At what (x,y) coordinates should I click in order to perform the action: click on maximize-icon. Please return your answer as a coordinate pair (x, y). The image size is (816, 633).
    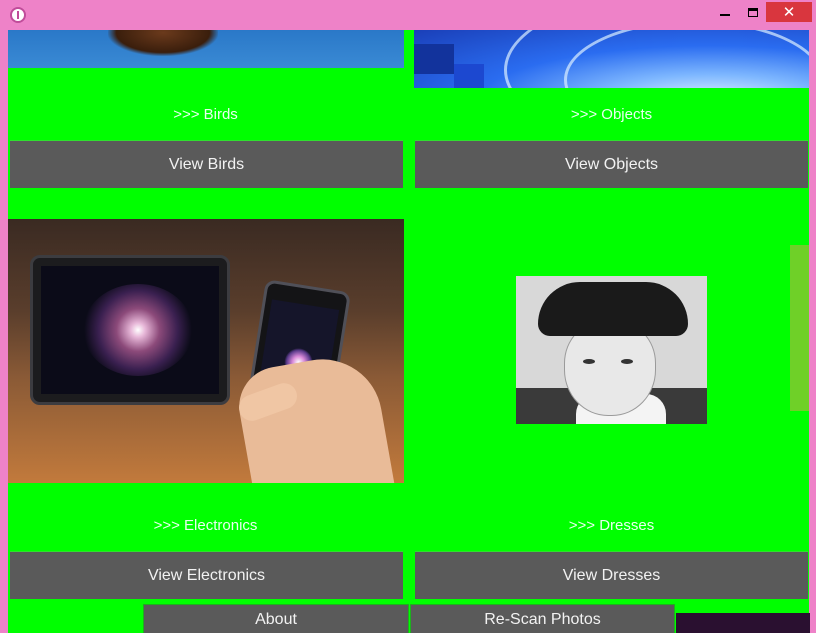
    Looking at the image, I should click on (753, 12).